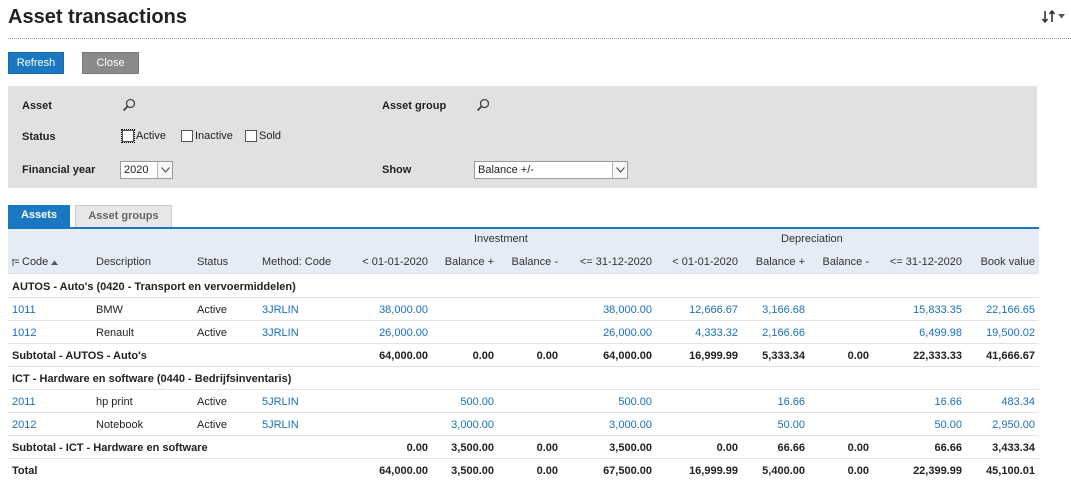 This screenshot has height=482, width=1071. What do you see at coordinates (627, 333) in the screenshot?
I see `cell-inv-close: 26,000.00` at bounding box center [627, 333].